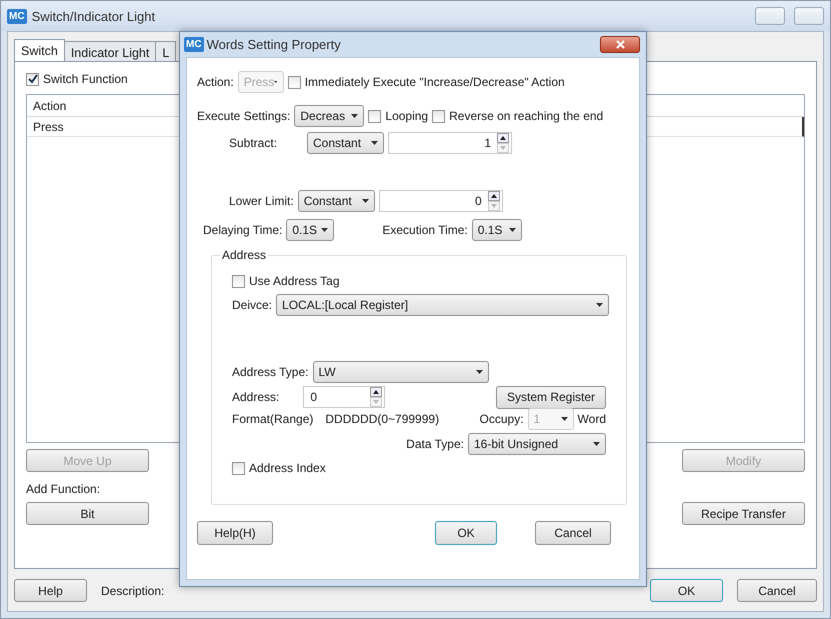 The width and height of the screenshot is (831, 619). What do you see at coordinates (110, 51) in the screenshot?
I see `tab: Indicator Light` at bounding box center [110, 51].